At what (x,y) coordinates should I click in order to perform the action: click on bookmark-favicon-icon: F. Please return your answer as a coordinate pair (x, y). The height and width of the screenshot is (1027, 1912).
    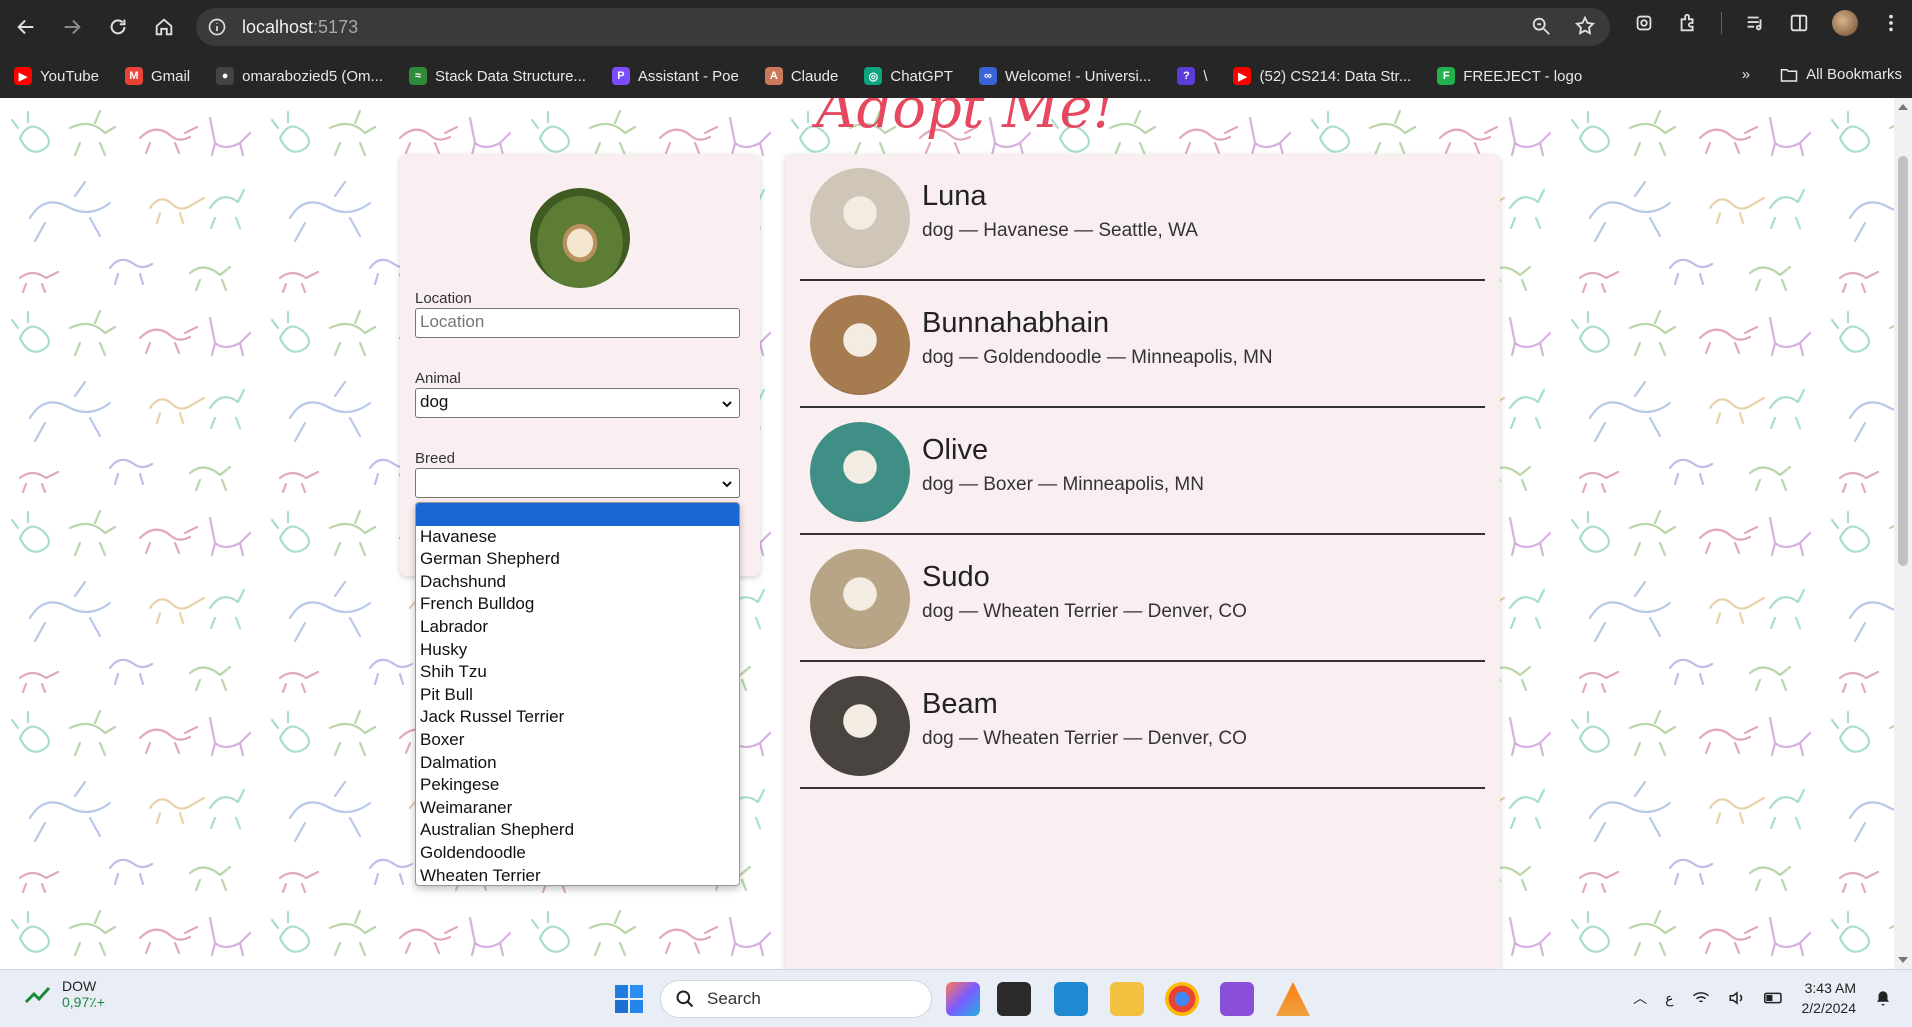
    Looking at the image, I should click on (1446, 76).